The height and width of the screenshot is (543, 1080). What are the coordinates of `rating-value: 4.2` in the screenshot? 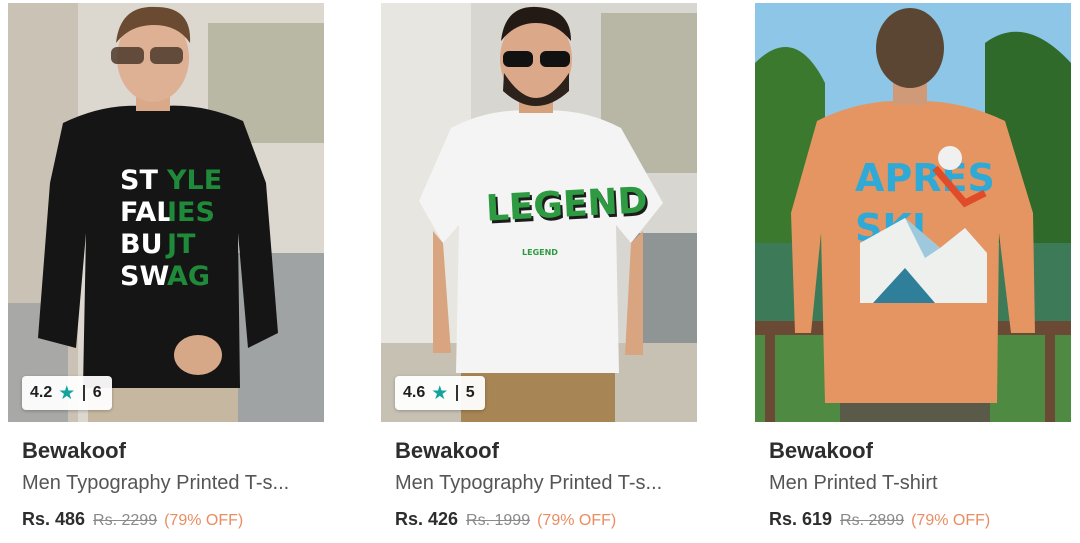 It's located at (41, 392).